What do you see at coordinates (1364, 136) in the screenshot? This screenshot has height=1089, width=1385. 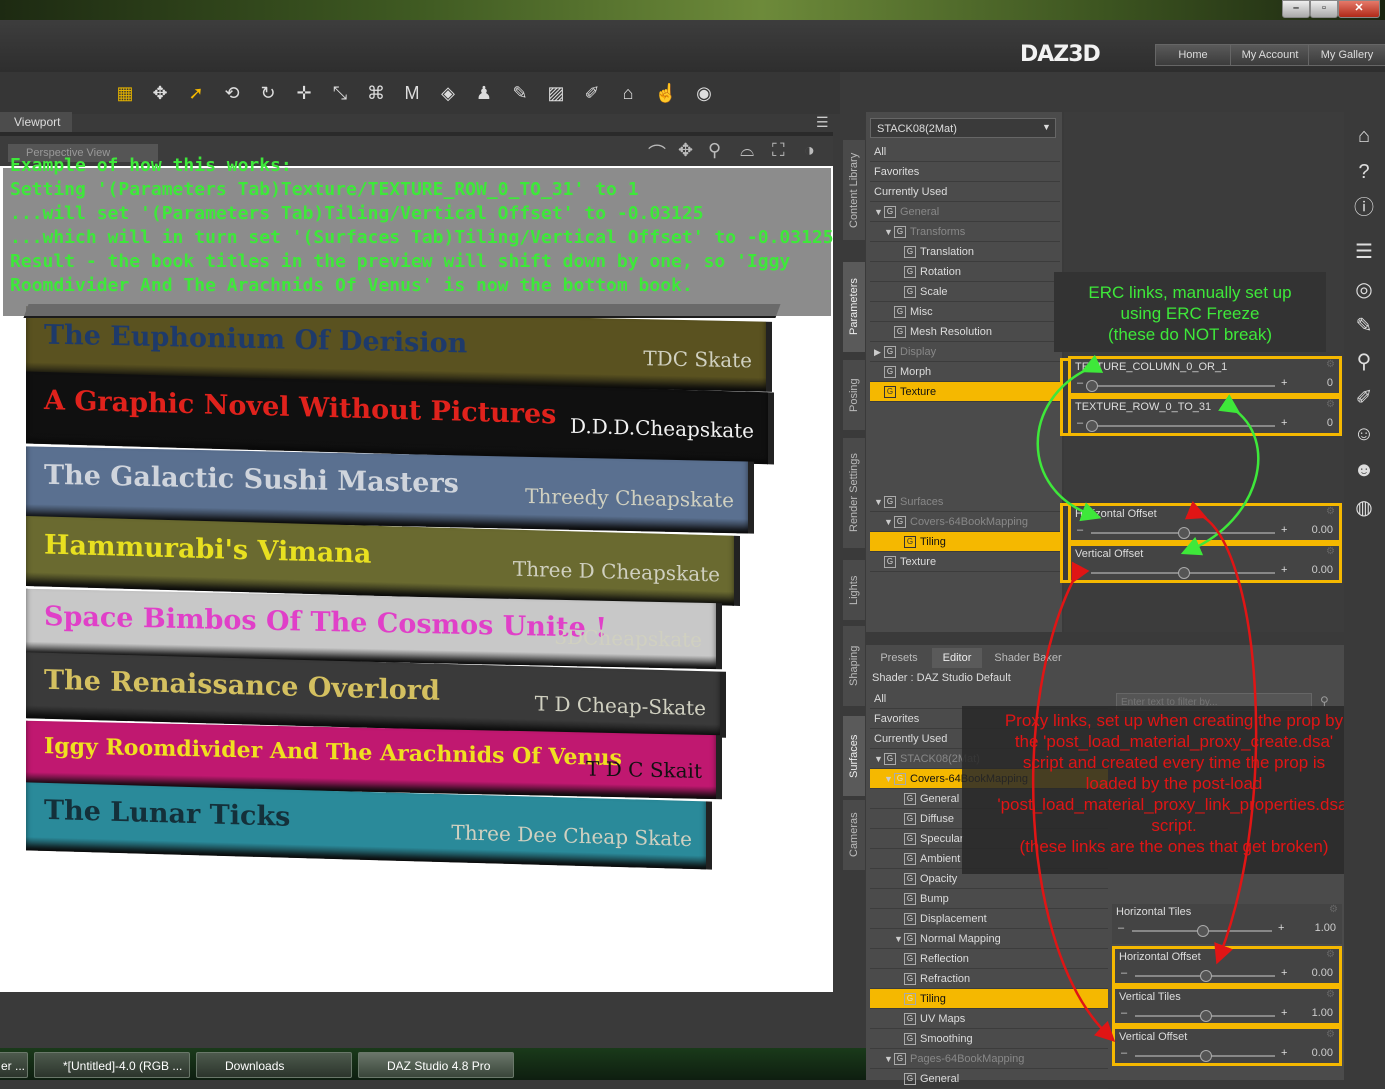 I see `home-icon: ⌂` at bounding box center [1364, 136].